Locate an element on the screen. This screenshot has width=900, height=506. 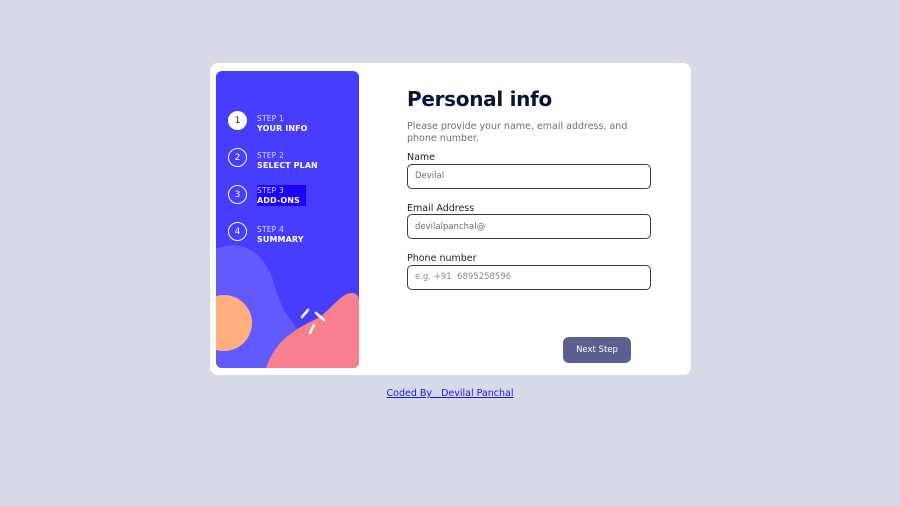
step-text: STEP 3 ADD-ONS is located at coordinates (281, 195).